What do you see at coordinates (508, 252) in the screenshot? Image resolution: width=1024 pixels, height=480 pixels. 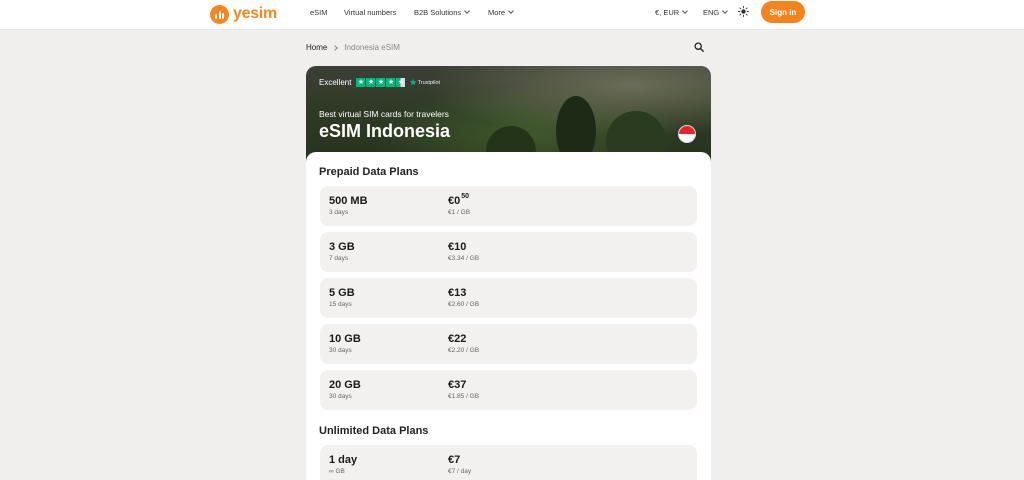 I see `plan-row: 3 GB 7 days €10 €3.34 / GB` at bounding box center [508, 252].